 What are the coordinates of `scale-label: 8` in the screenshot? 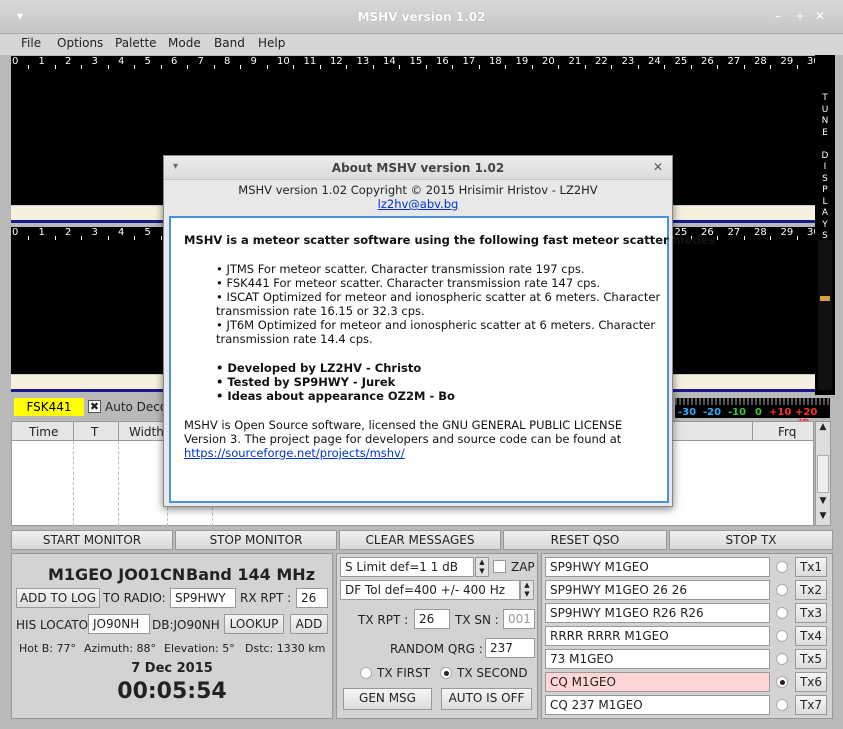 It's located at (227, 61).